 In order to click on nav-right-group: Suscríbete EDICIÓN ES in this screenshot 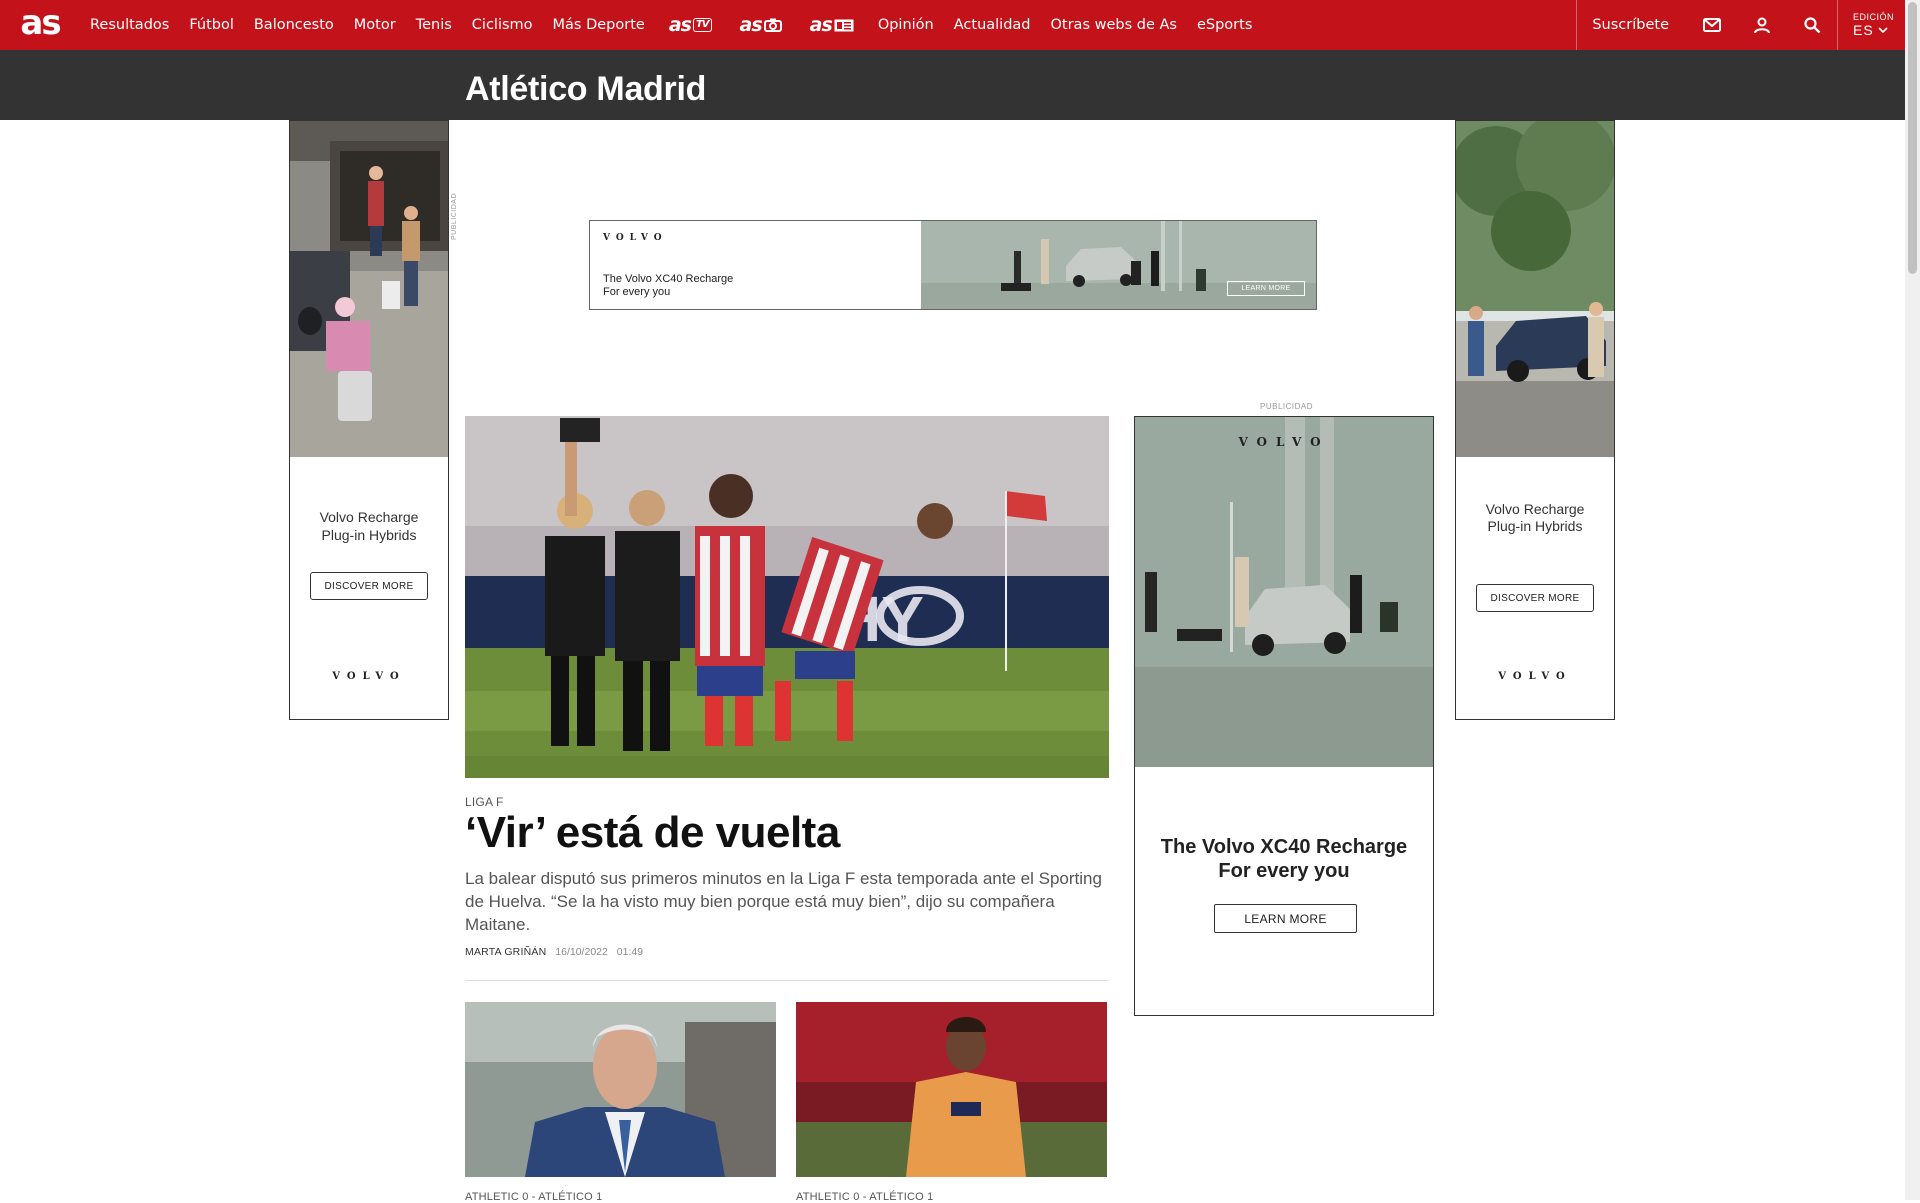, I will do `click(1740, 25)`.